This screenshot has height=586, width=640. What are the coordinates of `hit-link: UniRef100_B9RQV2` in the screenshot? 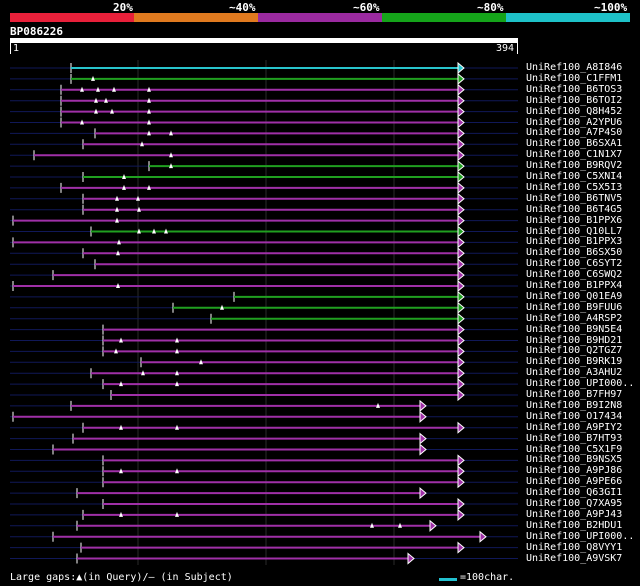 It's located at (574, 165).